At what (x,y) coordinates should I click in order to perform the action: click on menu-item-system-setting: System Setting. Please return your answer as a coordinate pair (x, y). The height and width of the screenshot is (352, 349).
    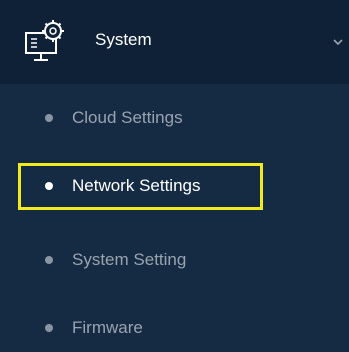
    Looking at the image, I should click on (174, 260).